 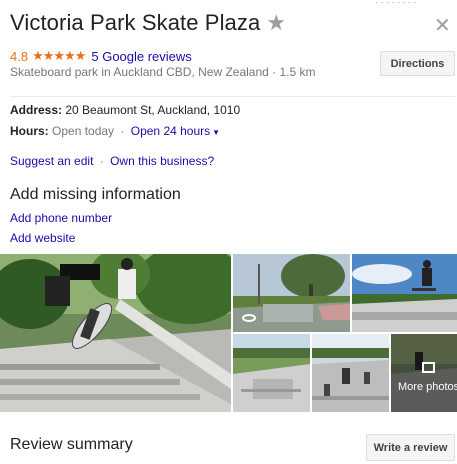 What do you see at coordinates (442, 26) in the screenshot?
I see `close-icon: ✕` at bounding box center [442, 26].